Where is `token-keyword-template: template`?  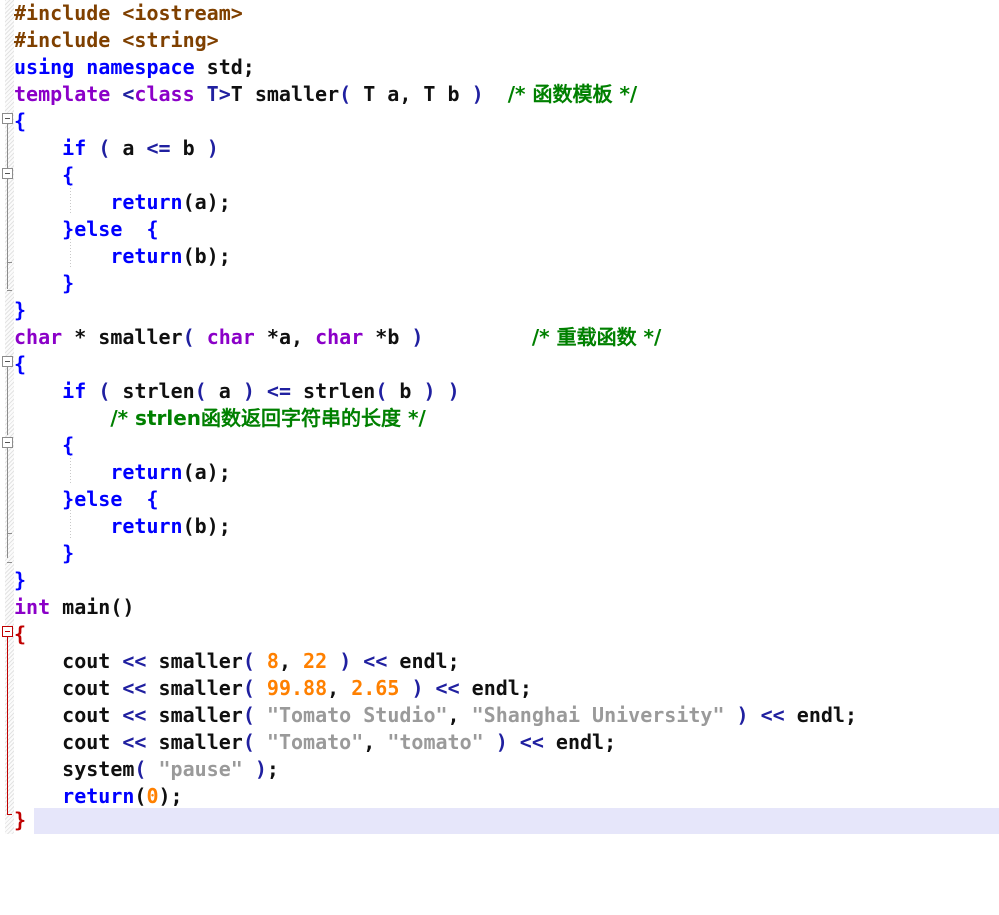 token-keyword-template: template is located at coordinates (68, 94).